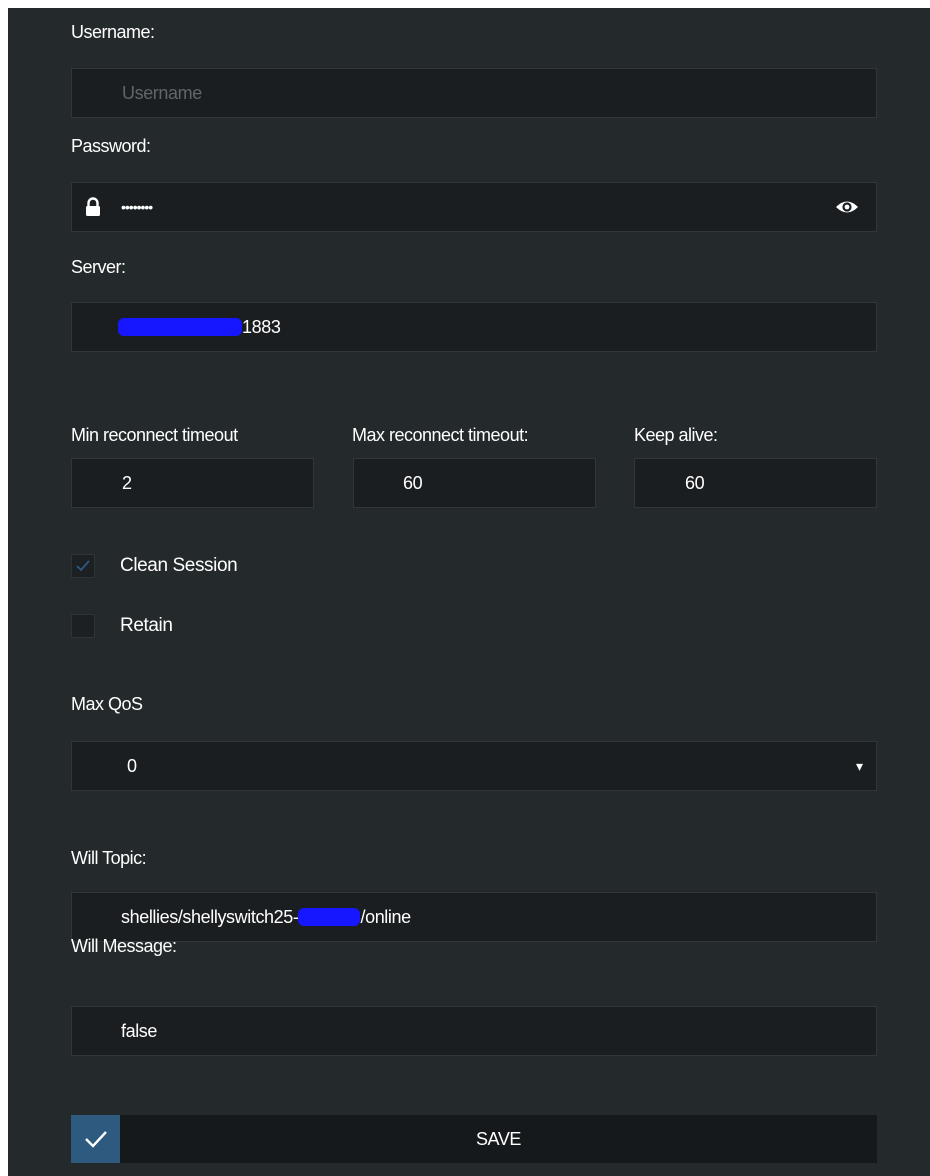  What do you see at coordinates (440, 435) in the screenshot?
I see `max-reconnect-label: Max reconnect timeout:` at bounding box center [440, 435].